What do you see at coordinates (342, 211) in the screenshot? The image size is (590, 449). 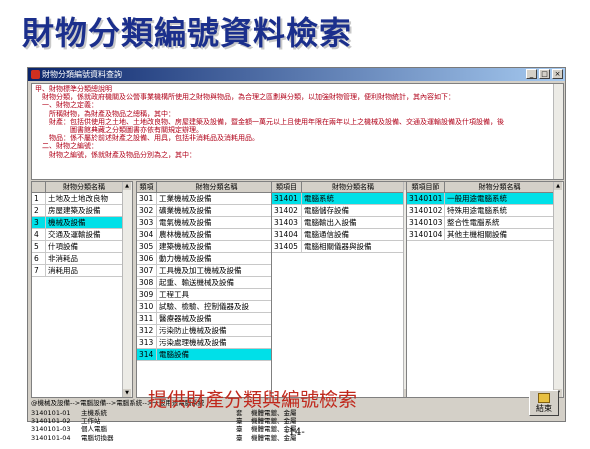 I see `list-row: 31402 電腦儲存設備` at bounding box center [342, 211].